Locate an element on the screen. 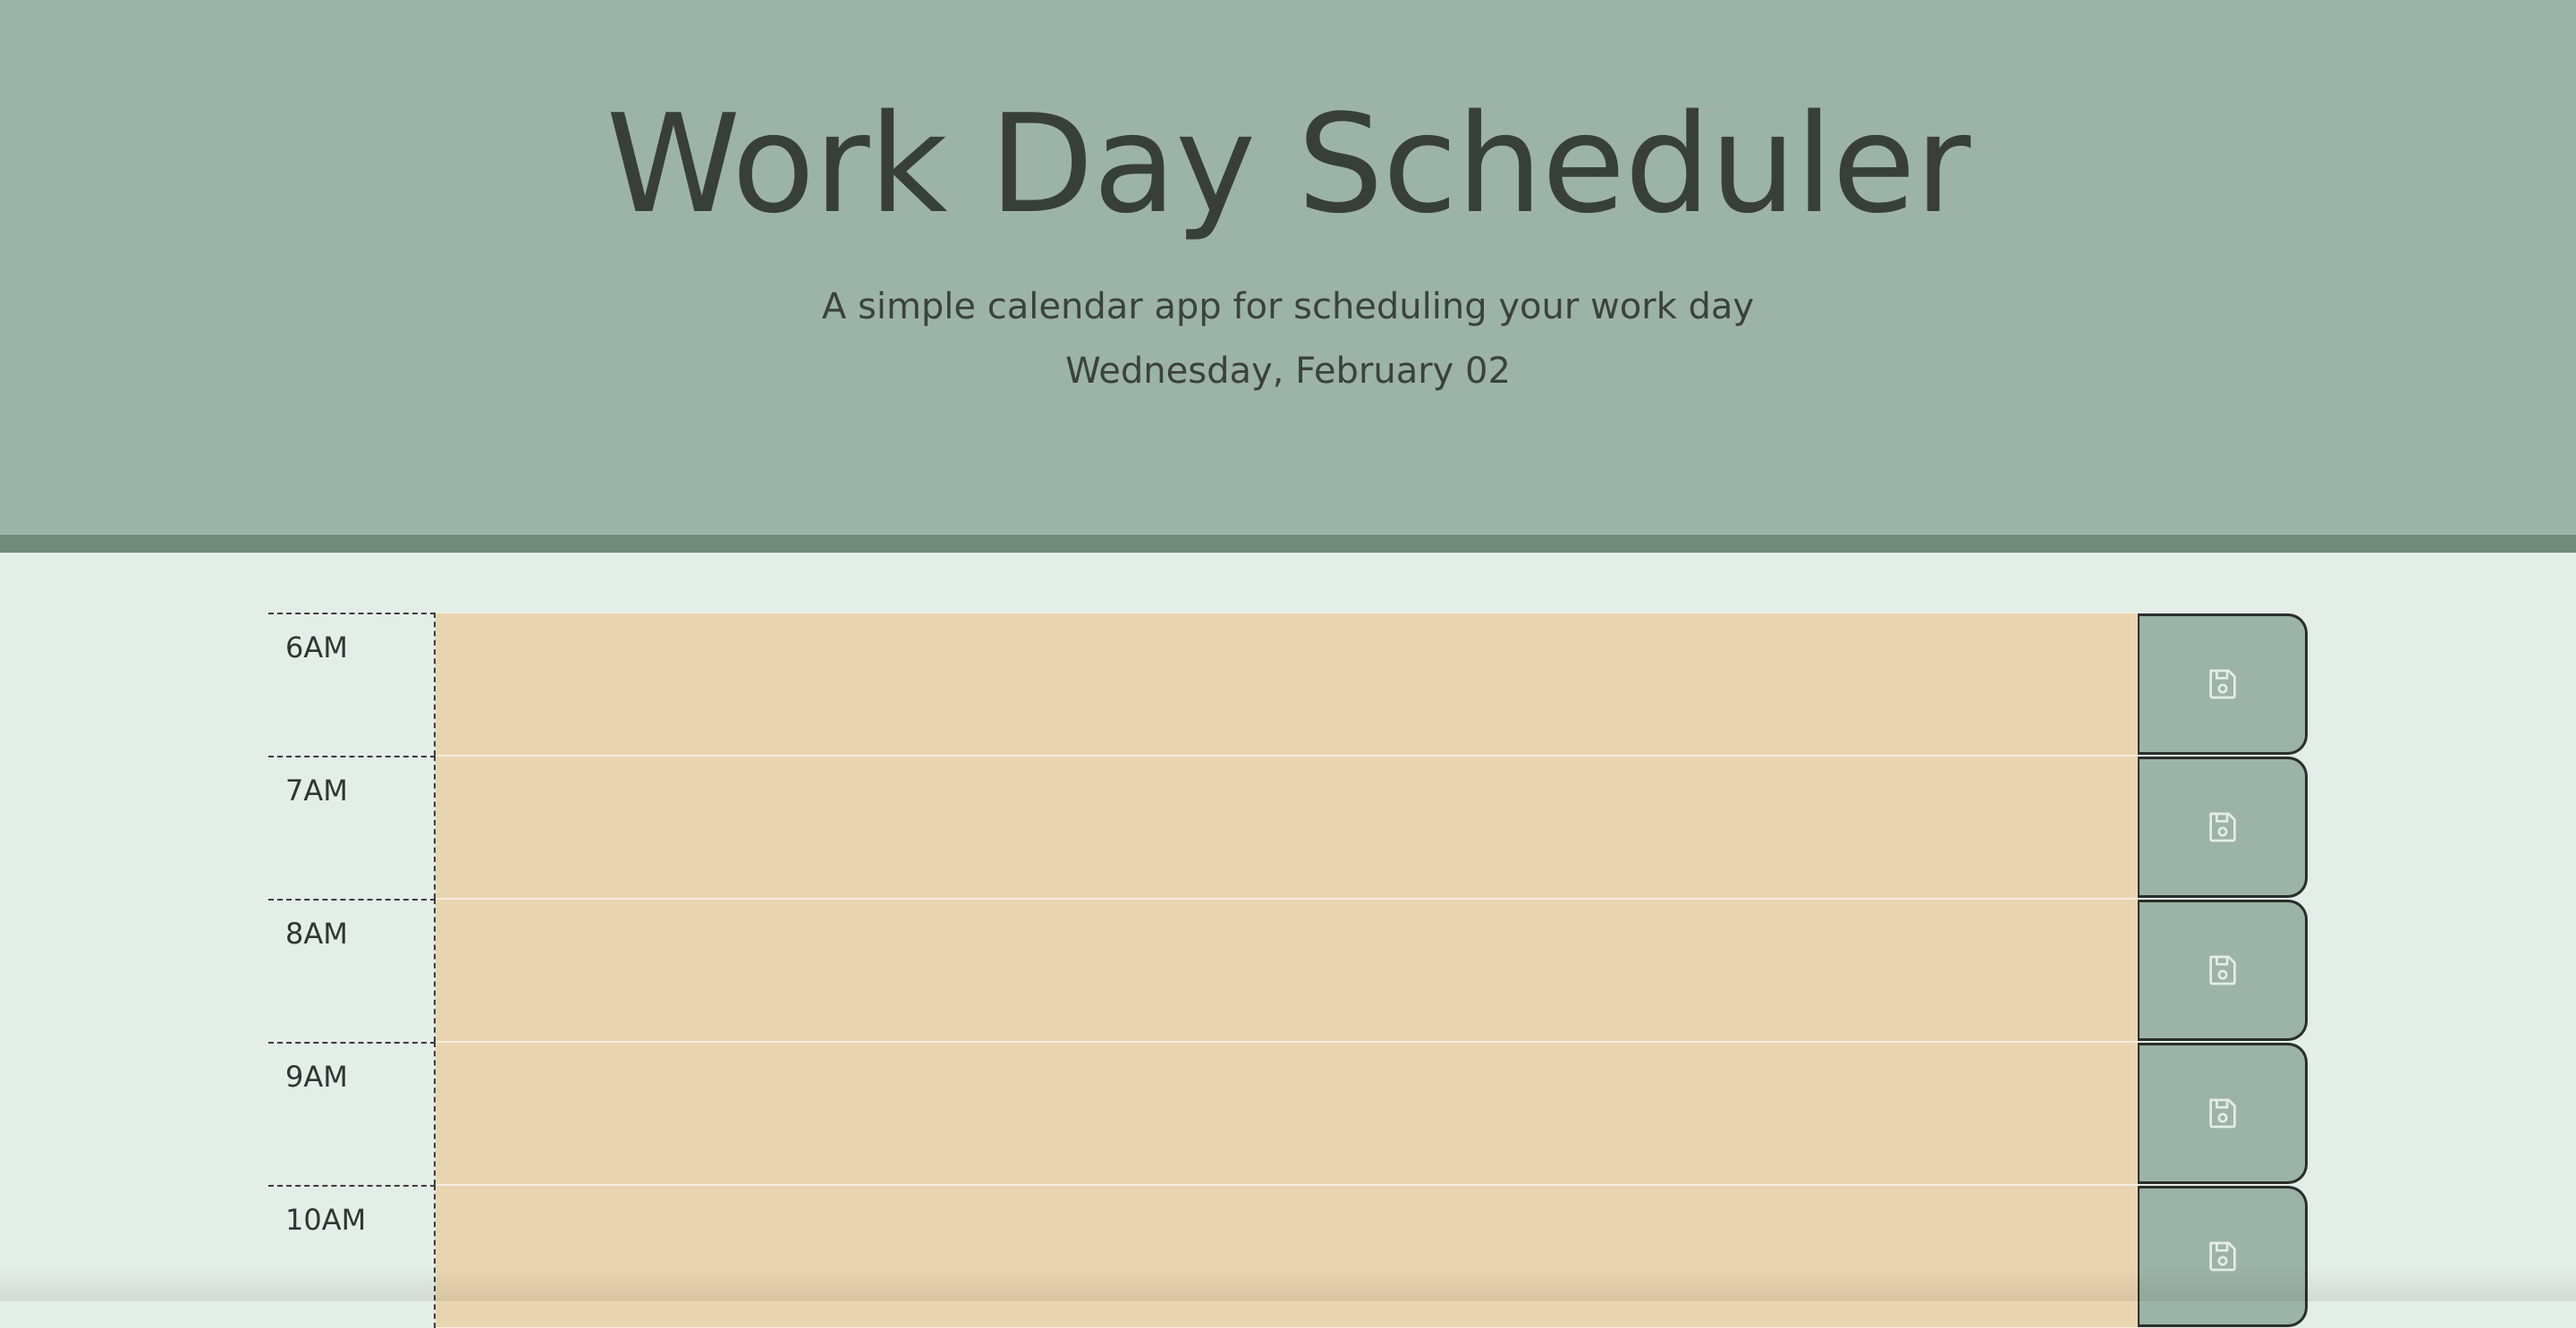 The image size is (2576, 1328). hour-label: 10AM is located at coordinates (352, 1256).